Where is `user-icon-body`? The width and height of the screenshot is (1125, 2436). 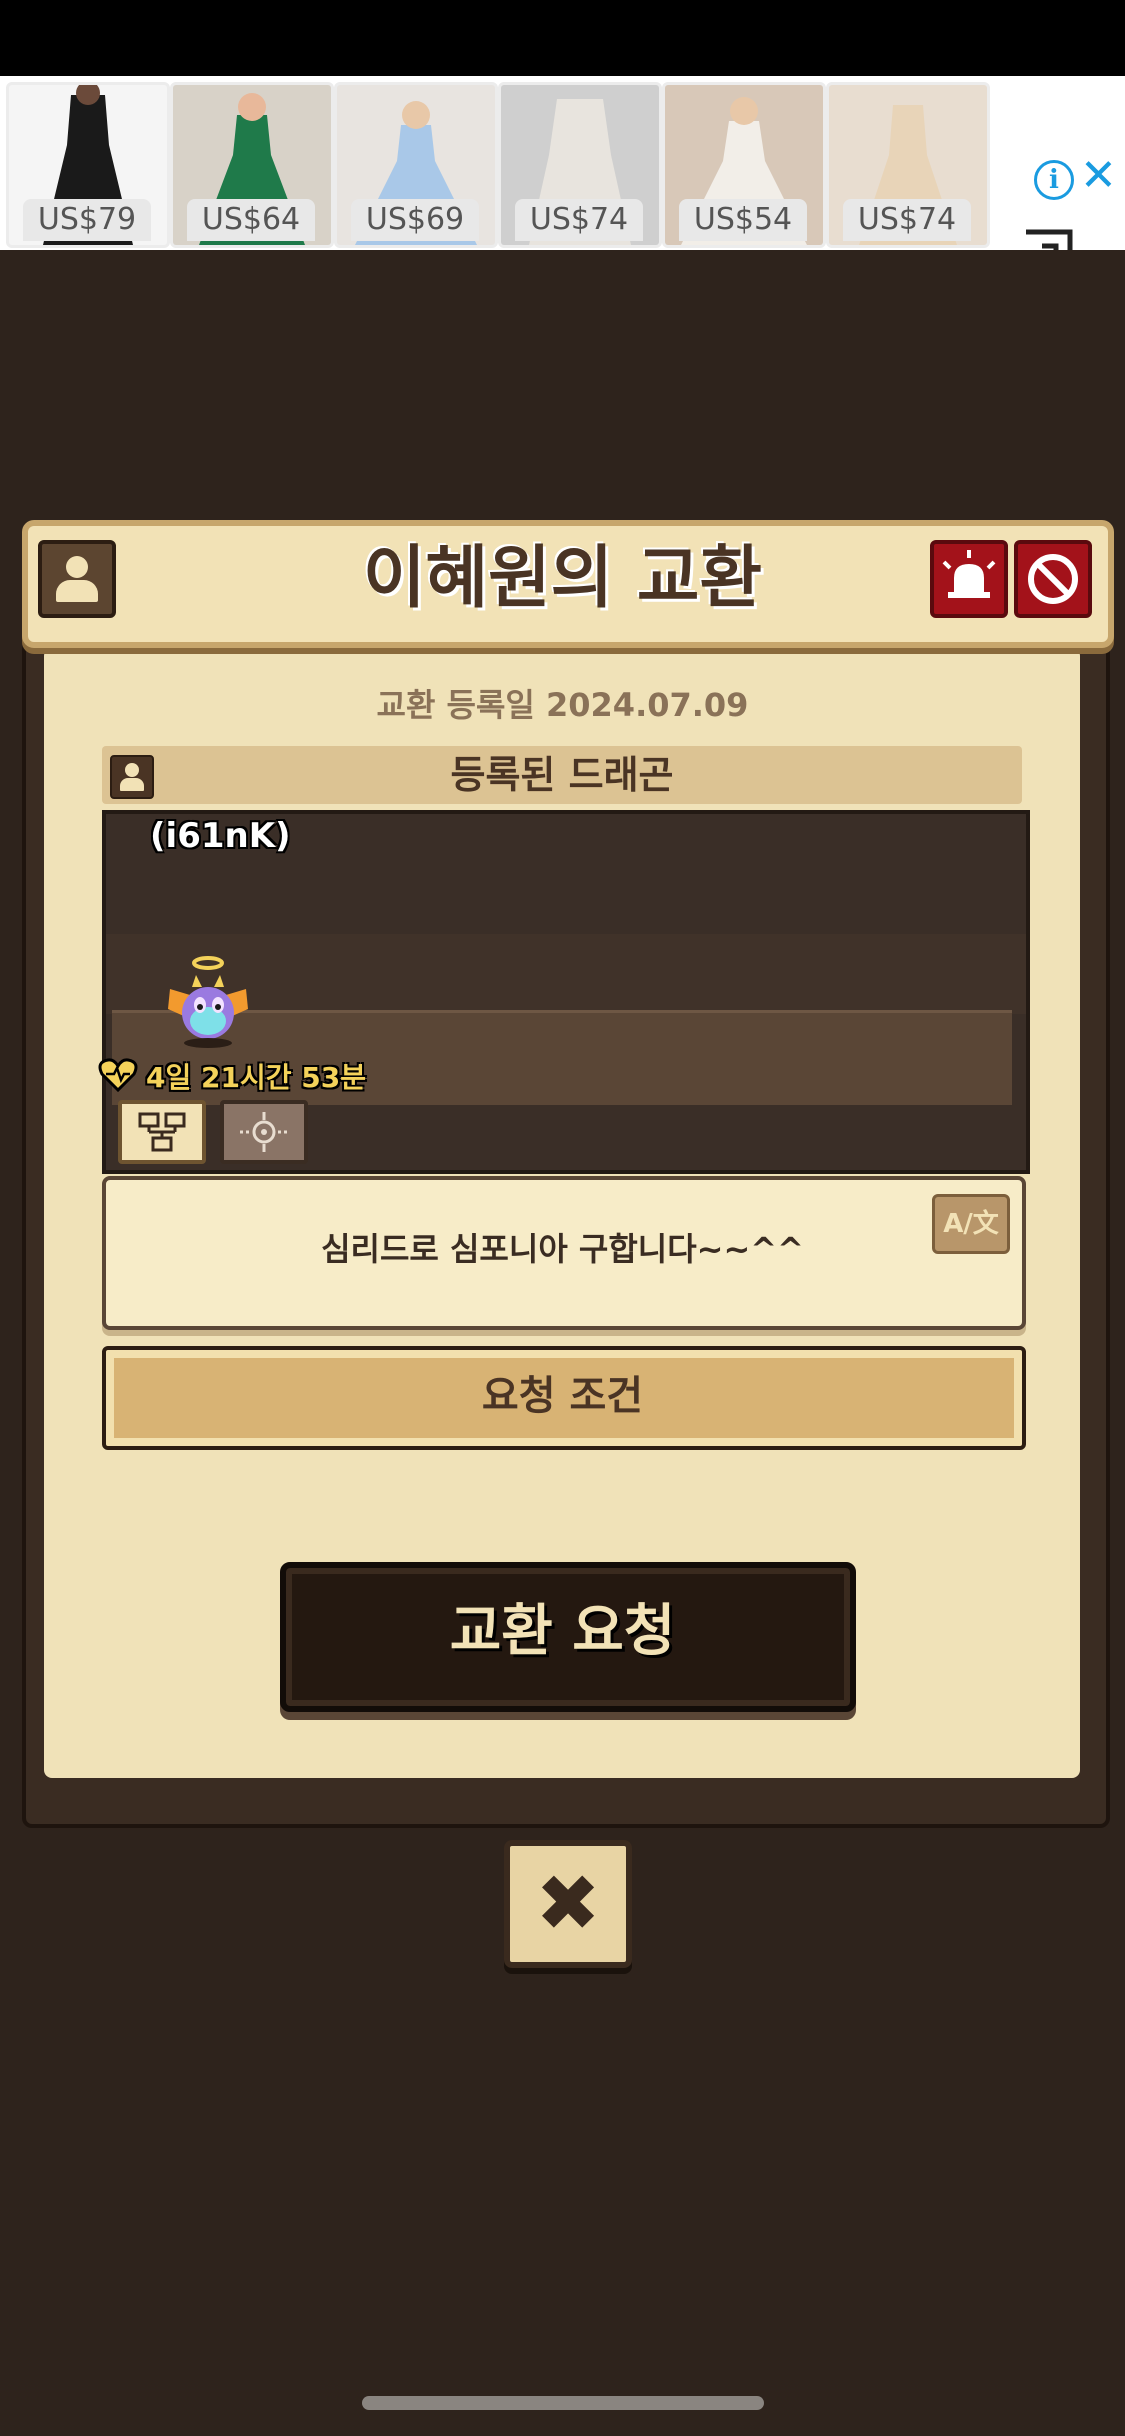
user-icon-body is located at coordinates (77, 591).